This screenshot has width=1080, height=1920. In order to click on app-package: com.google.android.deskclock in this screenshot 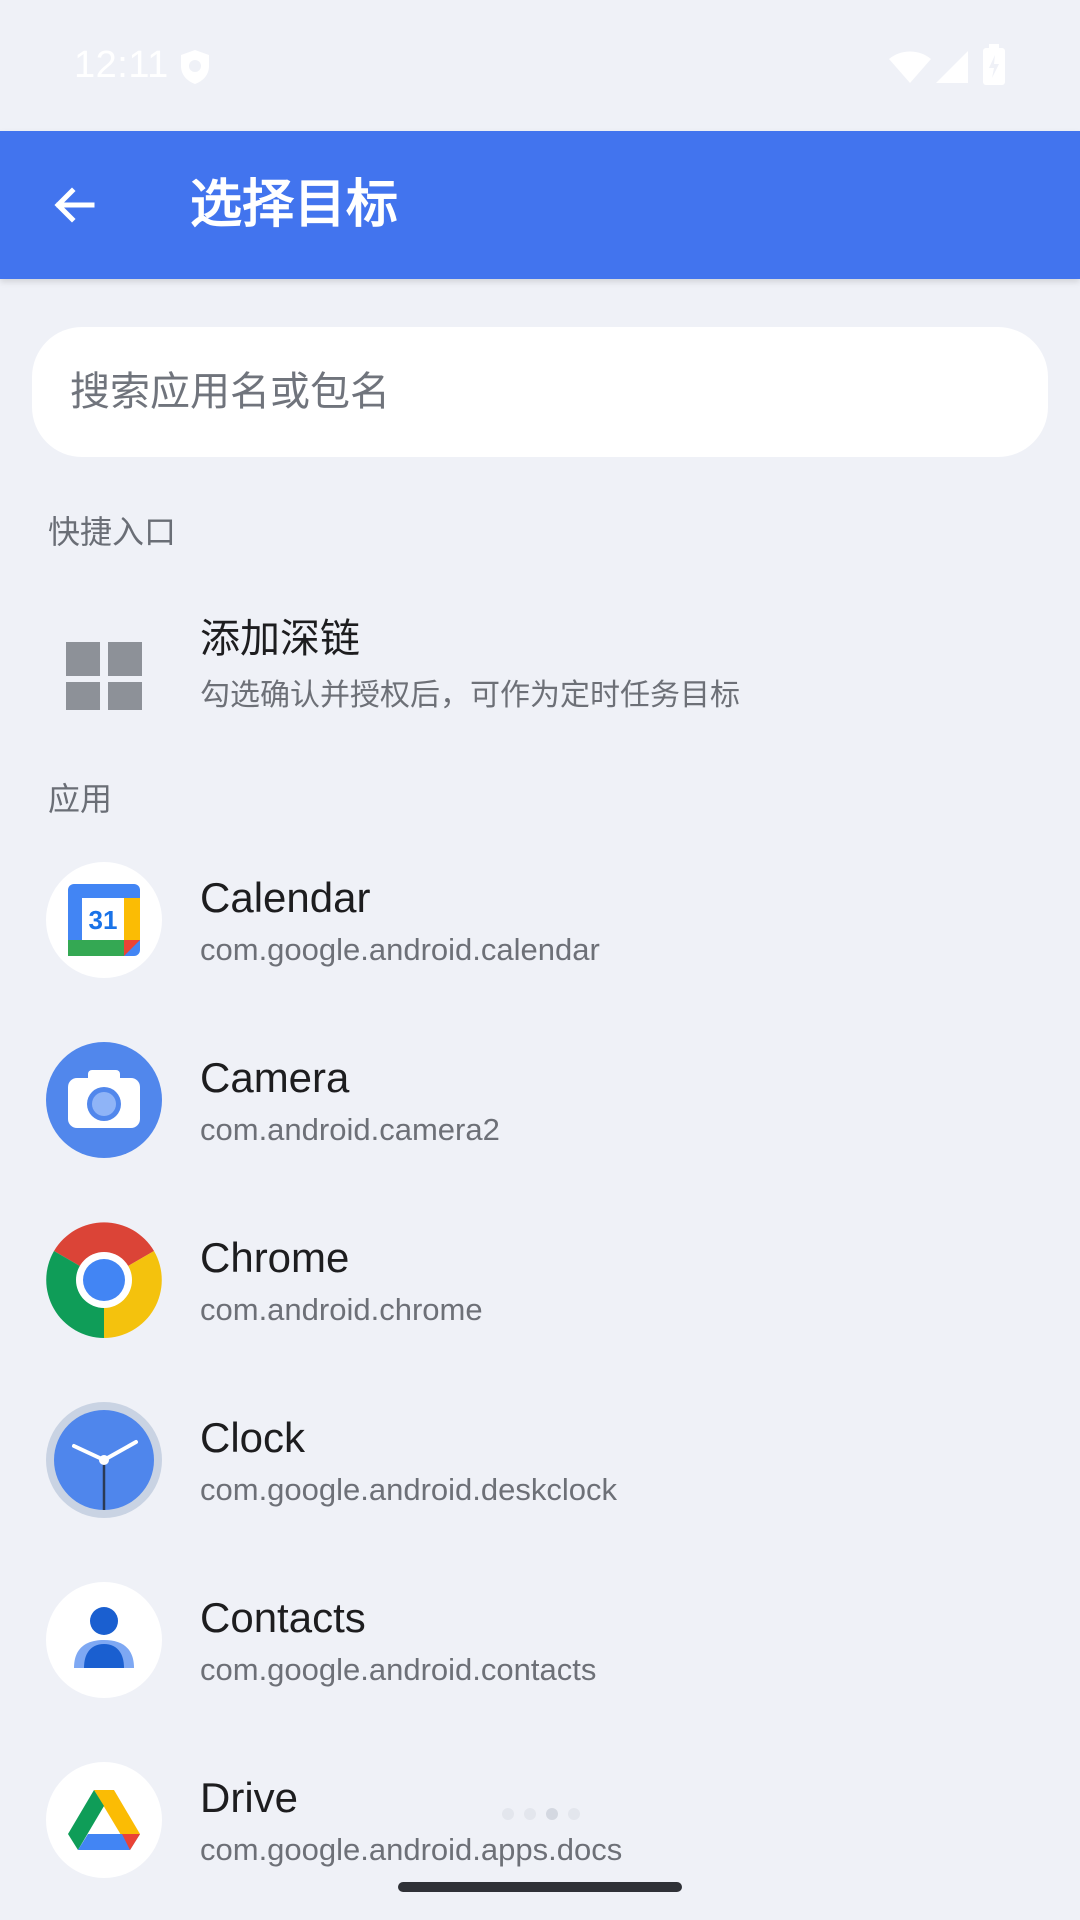, I will do `click(409, 1489)`.